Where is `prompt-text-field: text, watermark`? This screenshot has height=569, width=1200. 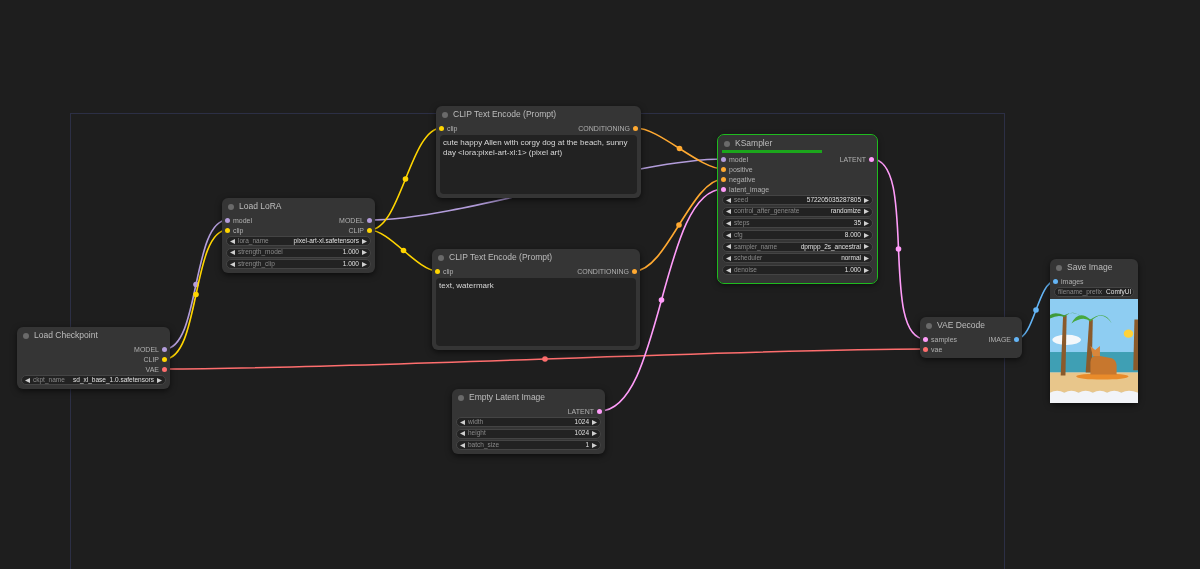
prompt-text-field: text, watermark is located at coordinates (536, 312).